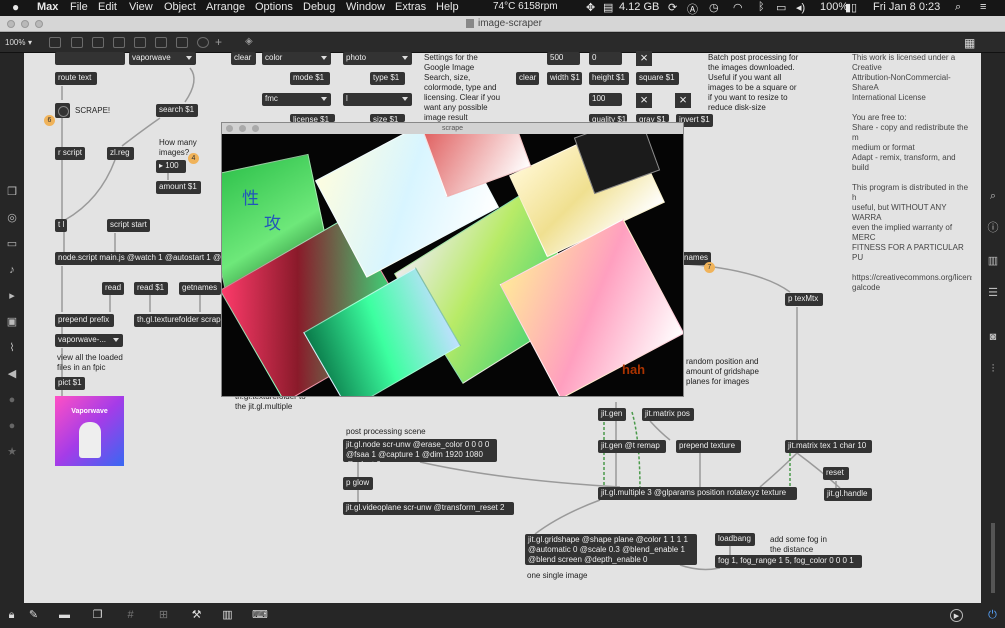 The width and height of the screenshot is (1005, 628). I want to click on edit-icon: ✎, so click(33, 615).